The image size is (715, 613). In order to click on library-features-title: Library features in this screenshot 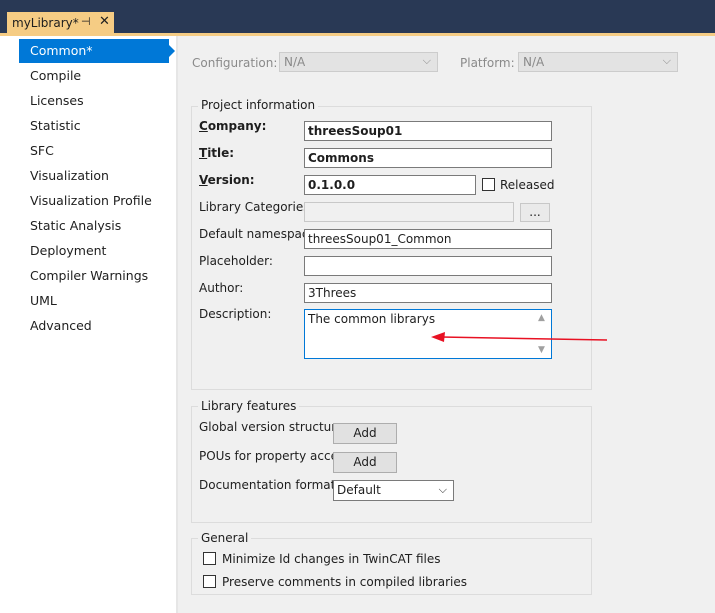, I will do `click(249, 406)`.